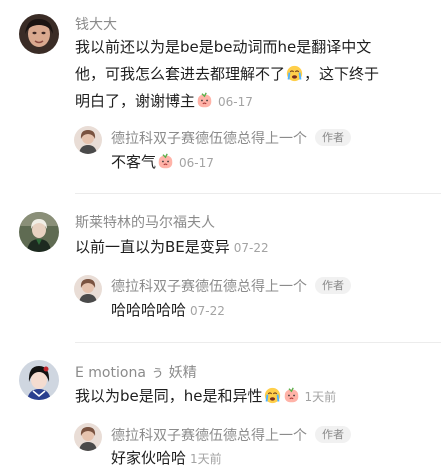  What do you see at coordinates (207, 311) in the screenshot?
I see `reply-time: 07-22` at bounding box center [207, 311].